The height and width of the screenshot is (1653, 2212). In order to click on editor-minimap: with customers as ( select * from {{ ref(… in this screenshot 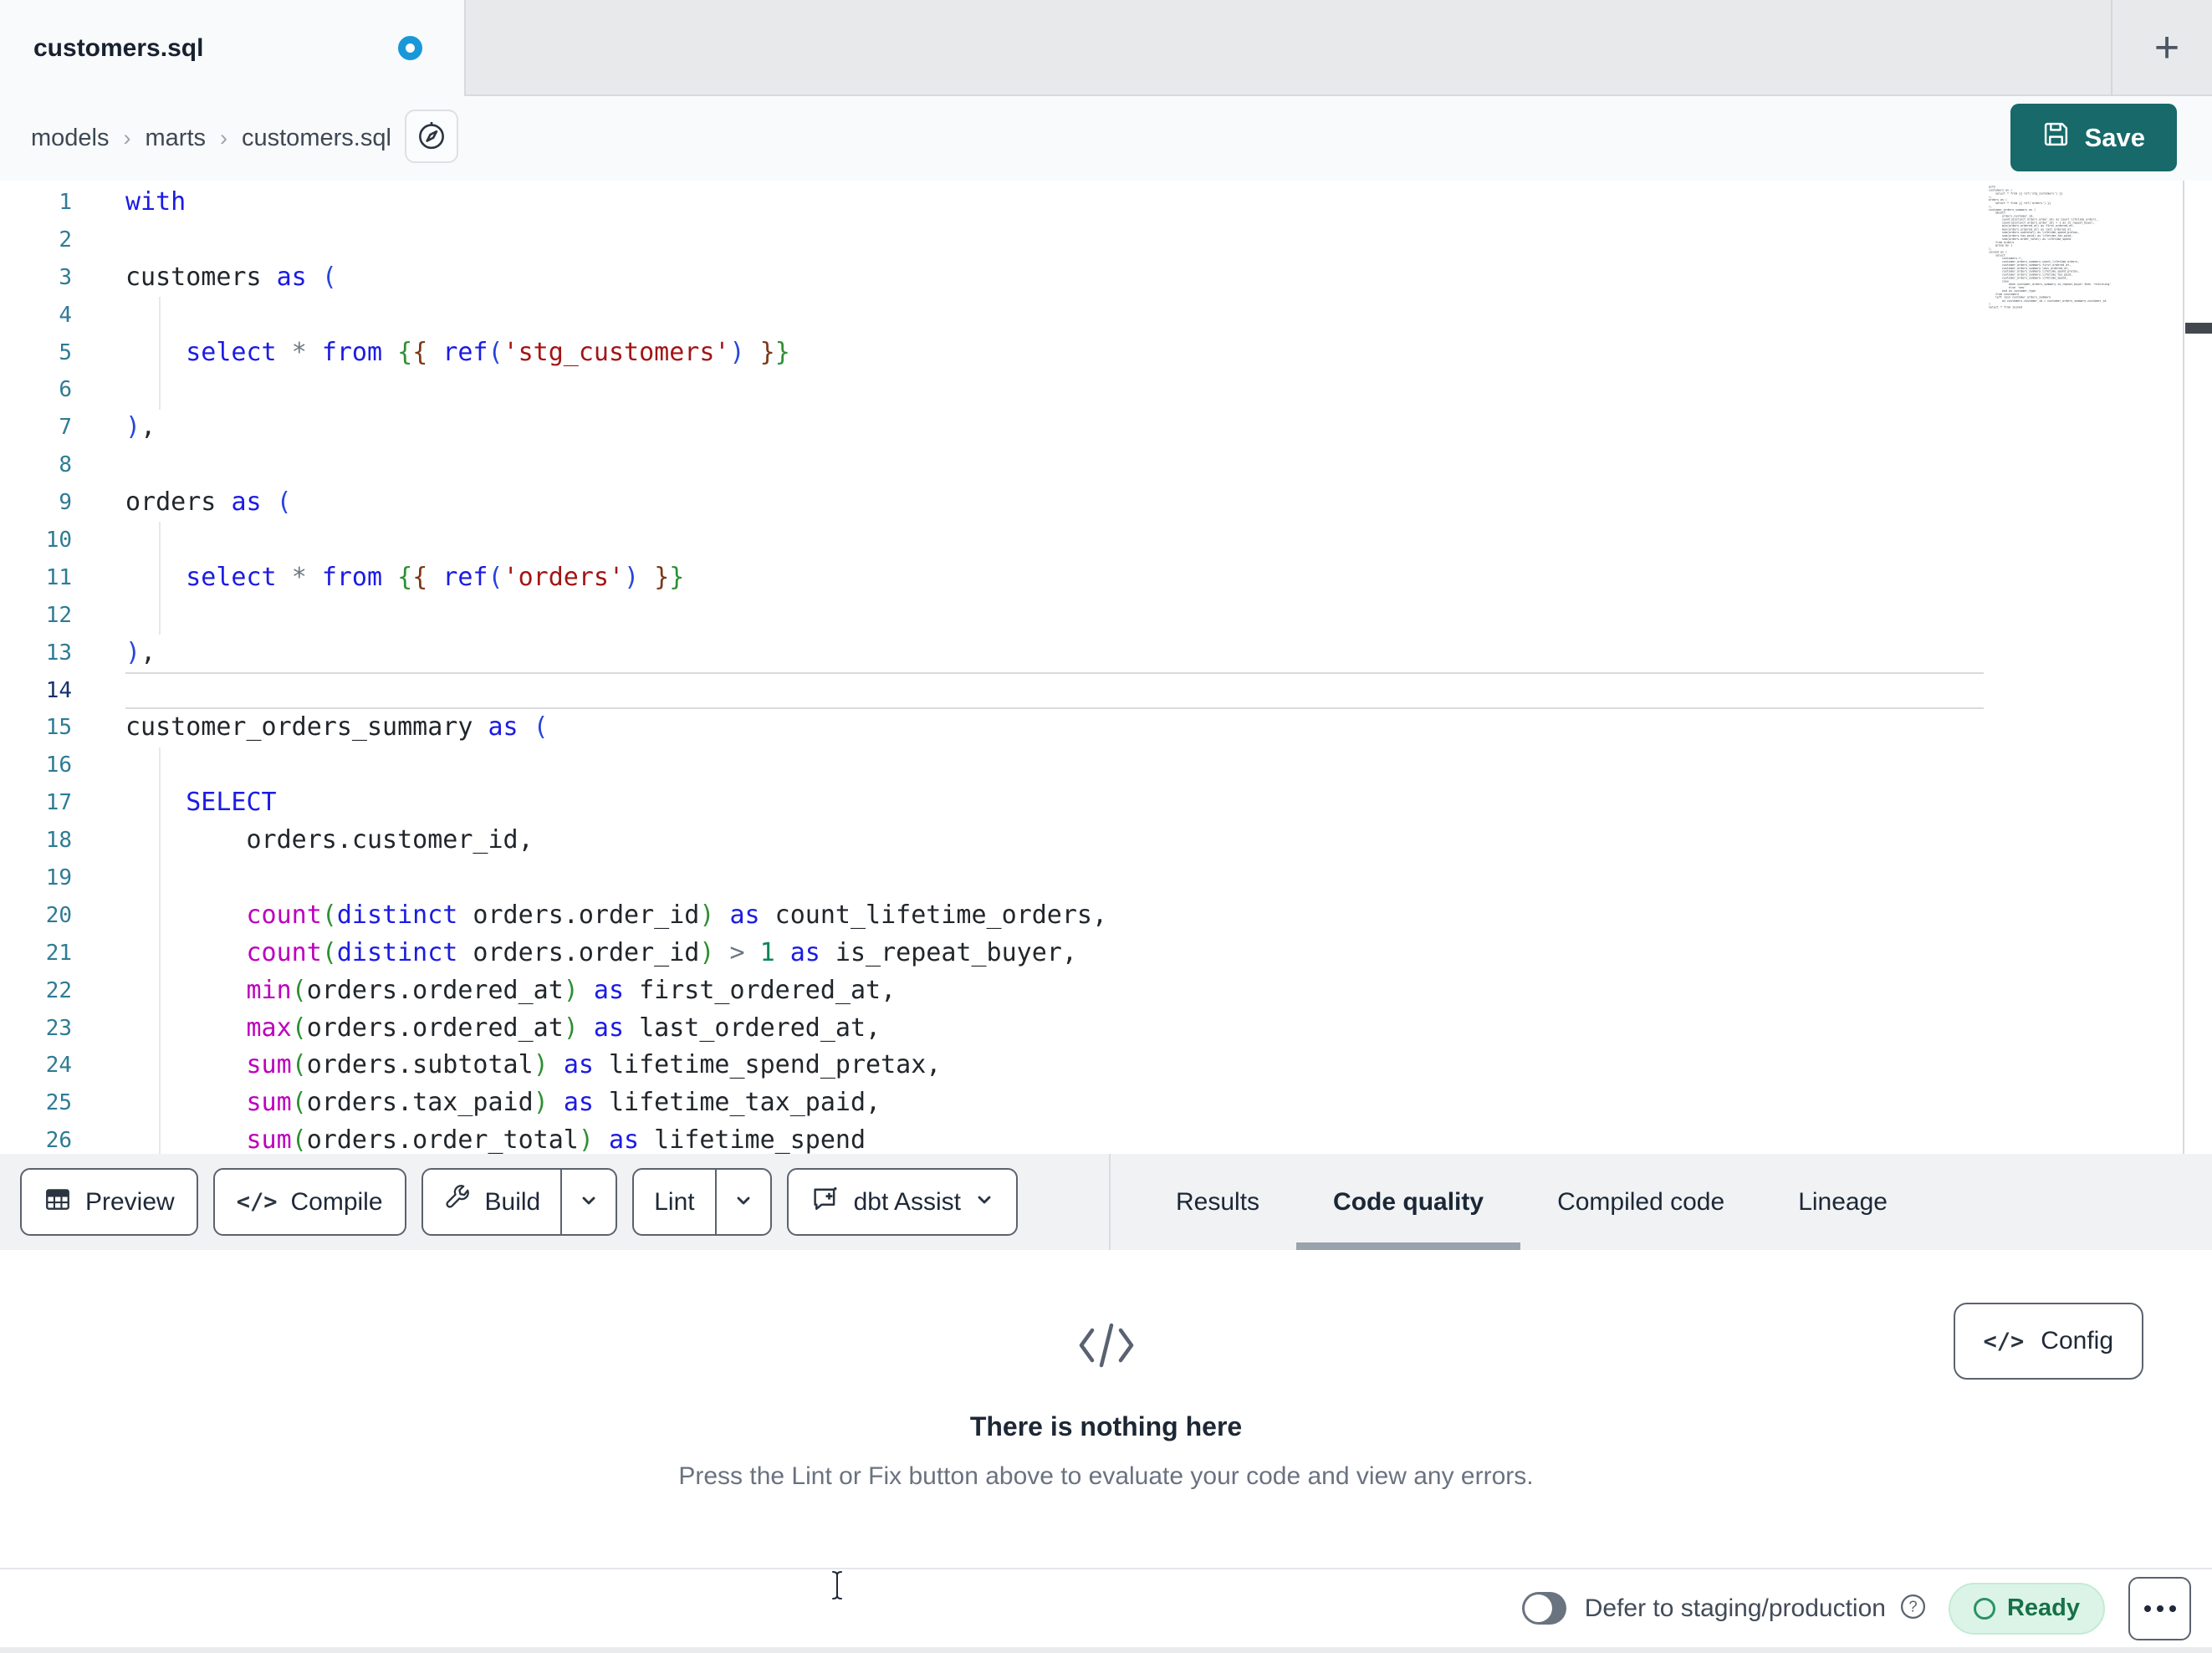, I will do `click(2084, 247)`.